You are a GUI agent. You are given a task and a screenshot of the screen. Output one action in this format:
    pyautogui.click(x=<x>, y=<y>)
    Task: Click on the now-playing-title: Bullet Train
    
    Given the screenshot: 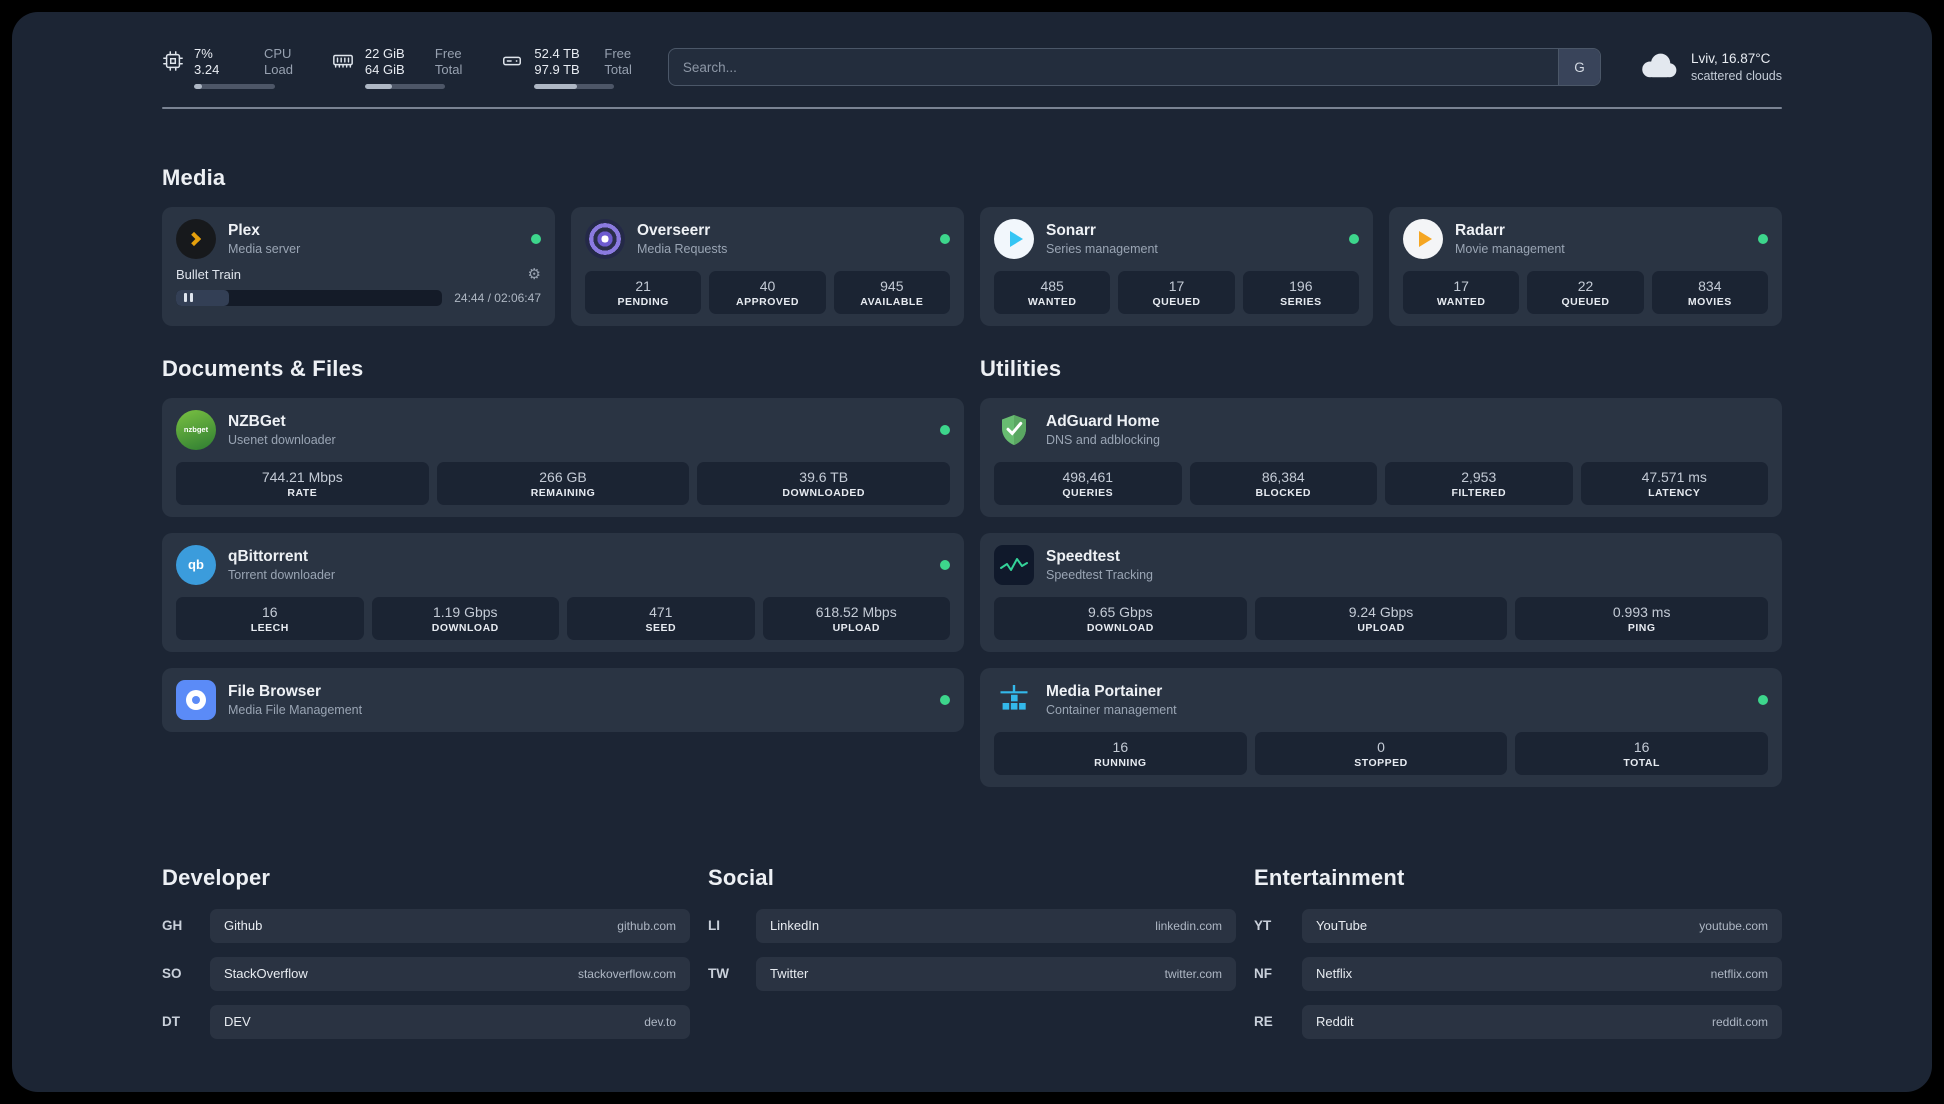 What is the action you would take?
    pyautogui.click(x=209, y=274)
    